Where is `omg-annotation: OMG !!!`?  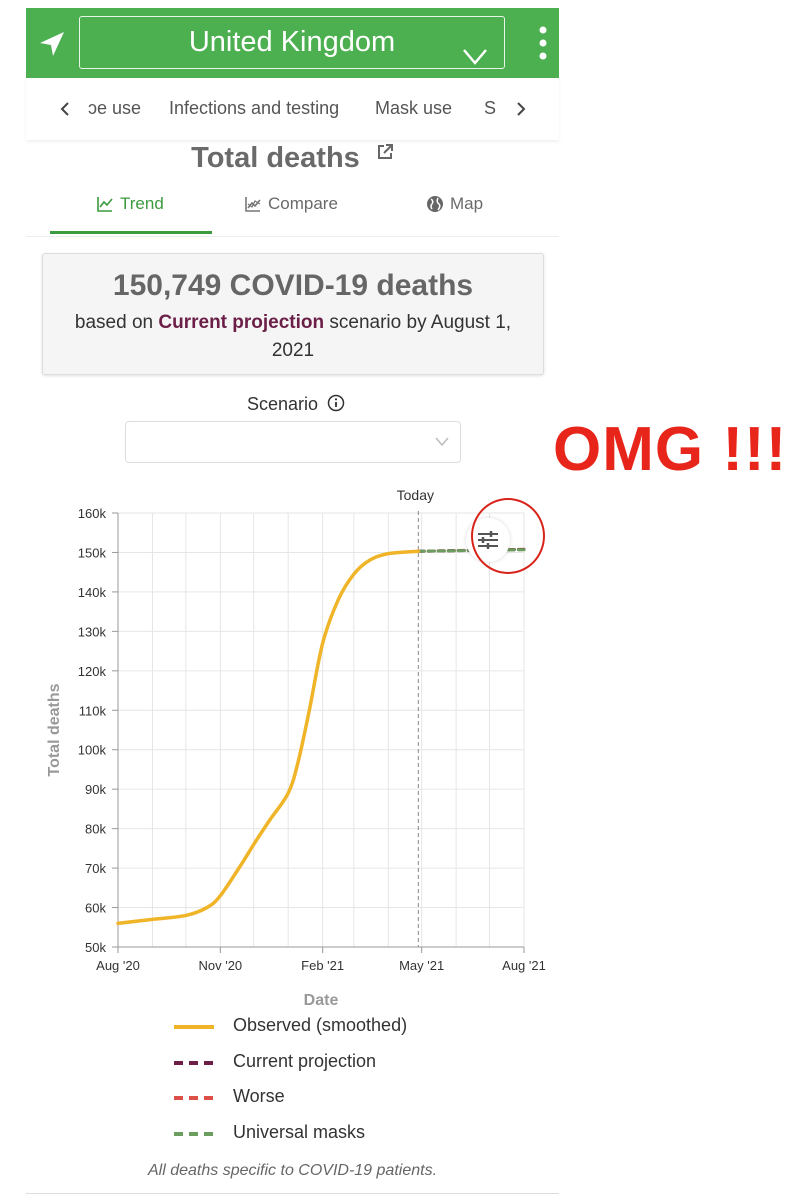
omg-annotation: OMG !!! is located at coordinates (670, 449).